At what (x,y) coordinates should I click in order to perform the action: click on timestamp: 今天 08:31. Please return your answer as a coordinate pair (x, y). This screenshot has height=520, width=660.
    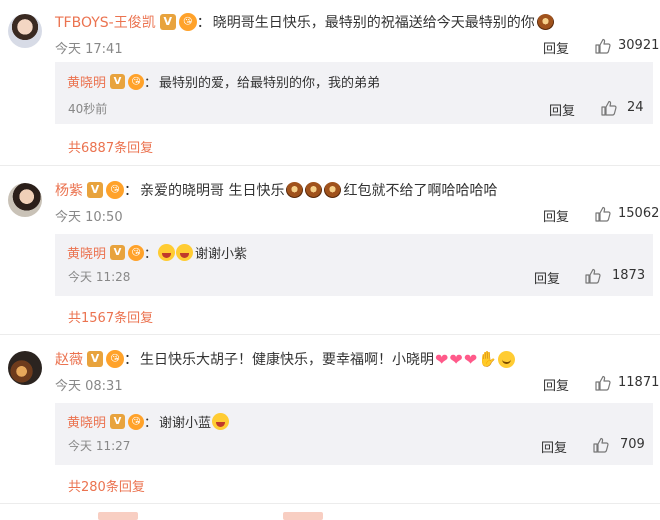
    Looking at the image, I should click on (89, 386).